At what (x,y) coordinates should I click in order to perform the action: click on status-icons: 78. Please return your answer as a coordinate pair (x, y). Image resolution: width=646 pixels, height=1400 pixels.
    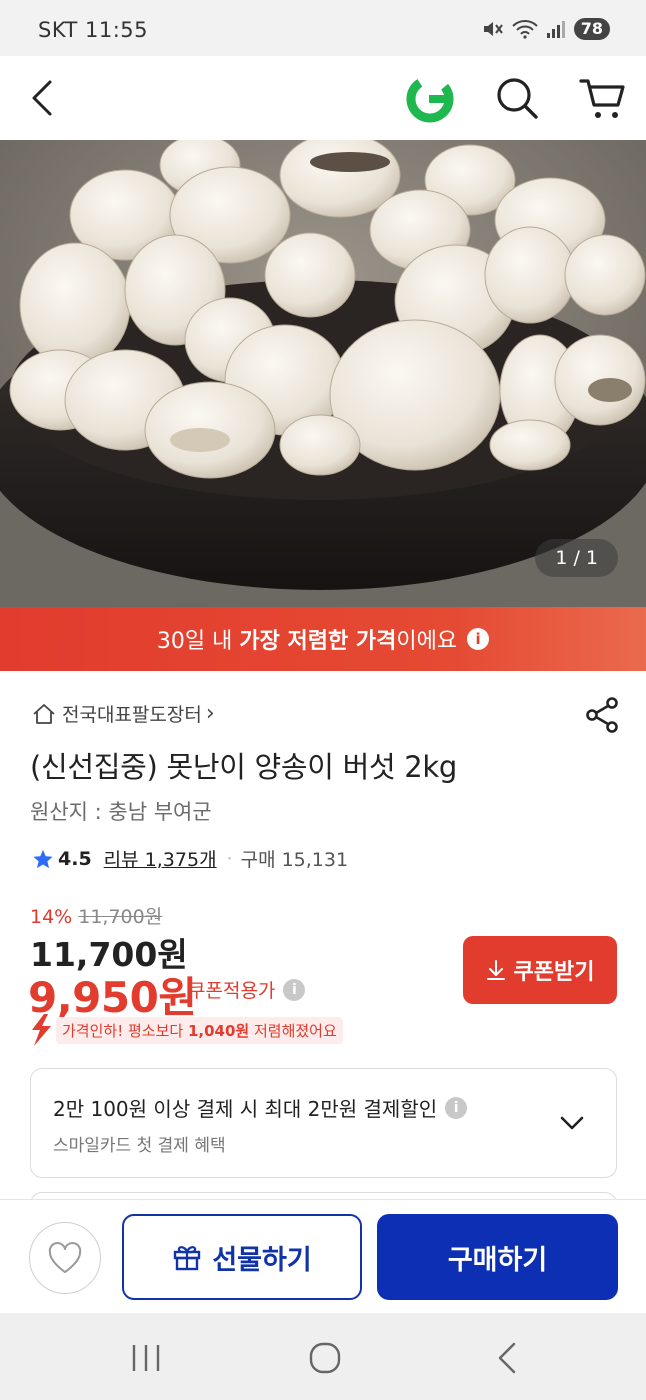
    Looking at the image, I should click on (546, 29).